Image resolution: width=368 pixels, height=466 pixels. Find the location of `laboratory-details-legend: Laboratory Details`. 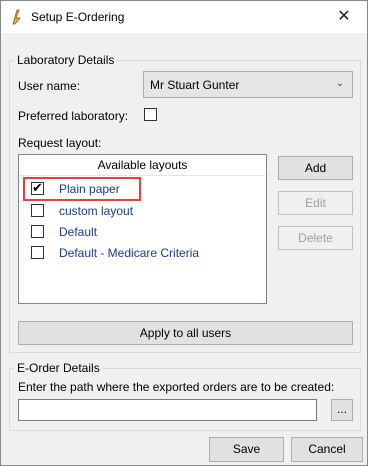

laboratory-details-legend: Laboratory Details is located at coordinates (66, 60).